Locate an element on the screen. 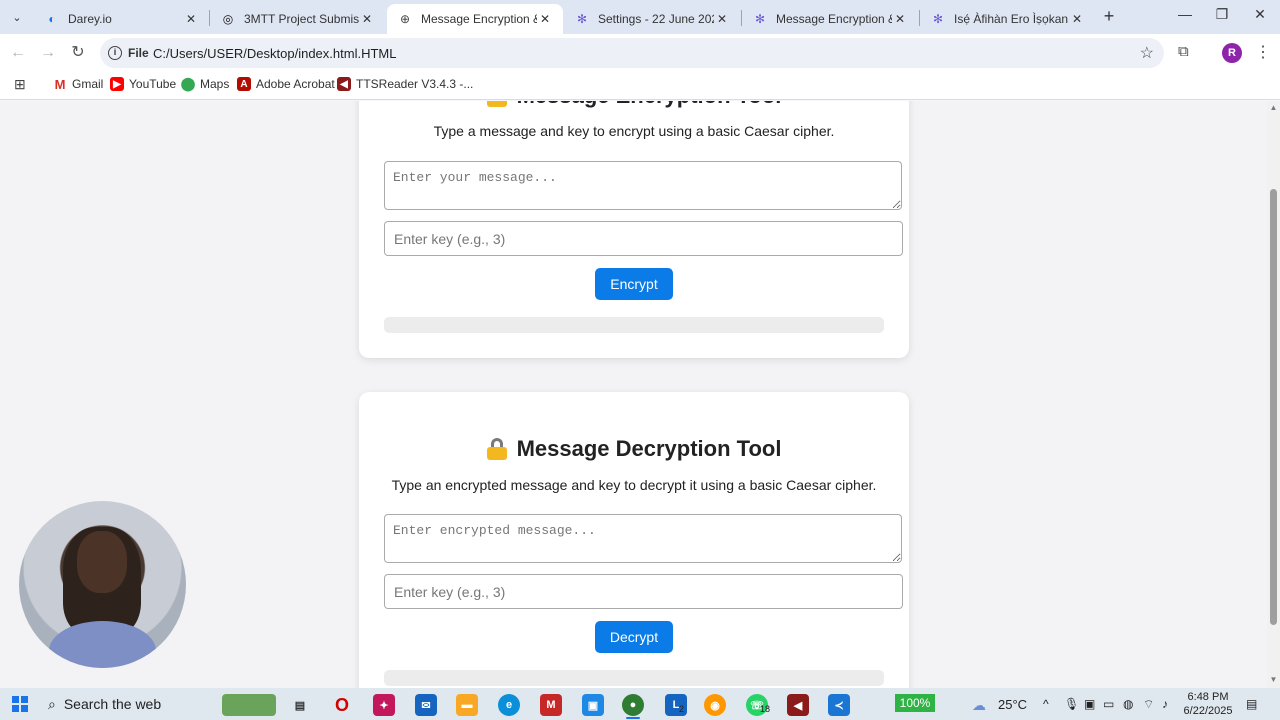 The width and height of the screenshot is (1280, 720). back-button: ← is located at coordinates (18, 53).